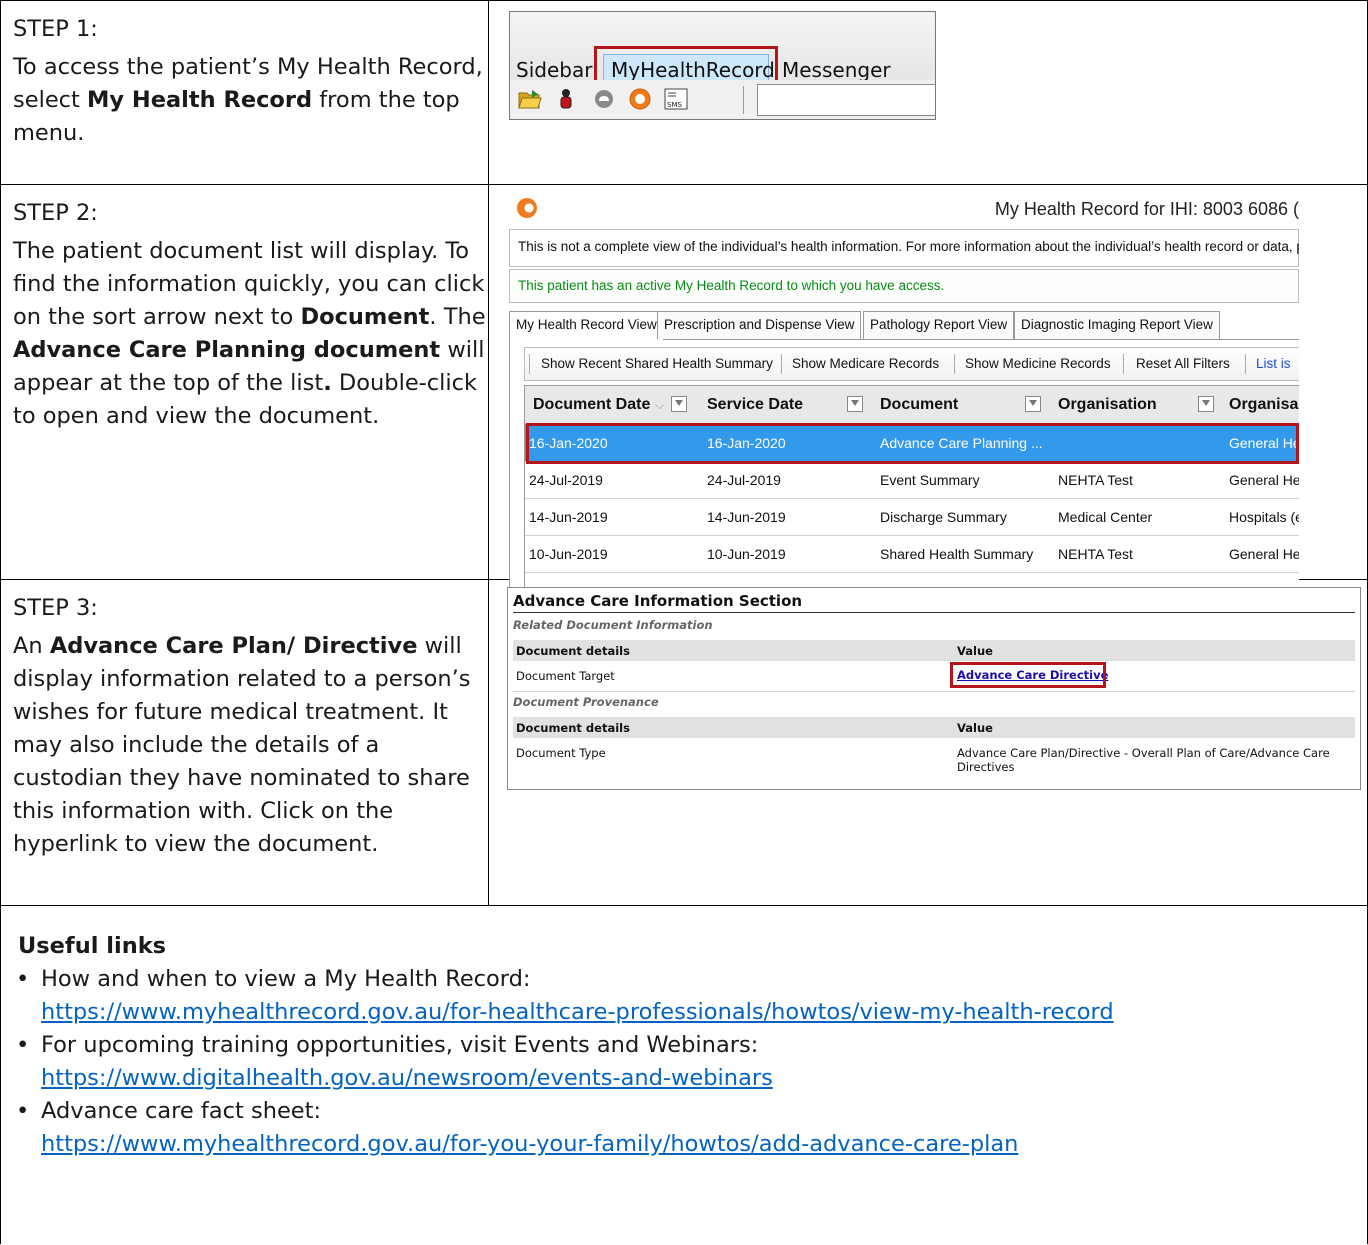 This screenshot has height=1245, width=1368. Describe the element at coordinates (657, 363) in the screenshot. I see `show-recent-shared-health-summary-button: Show Recent Shared Health Summary` at that location.